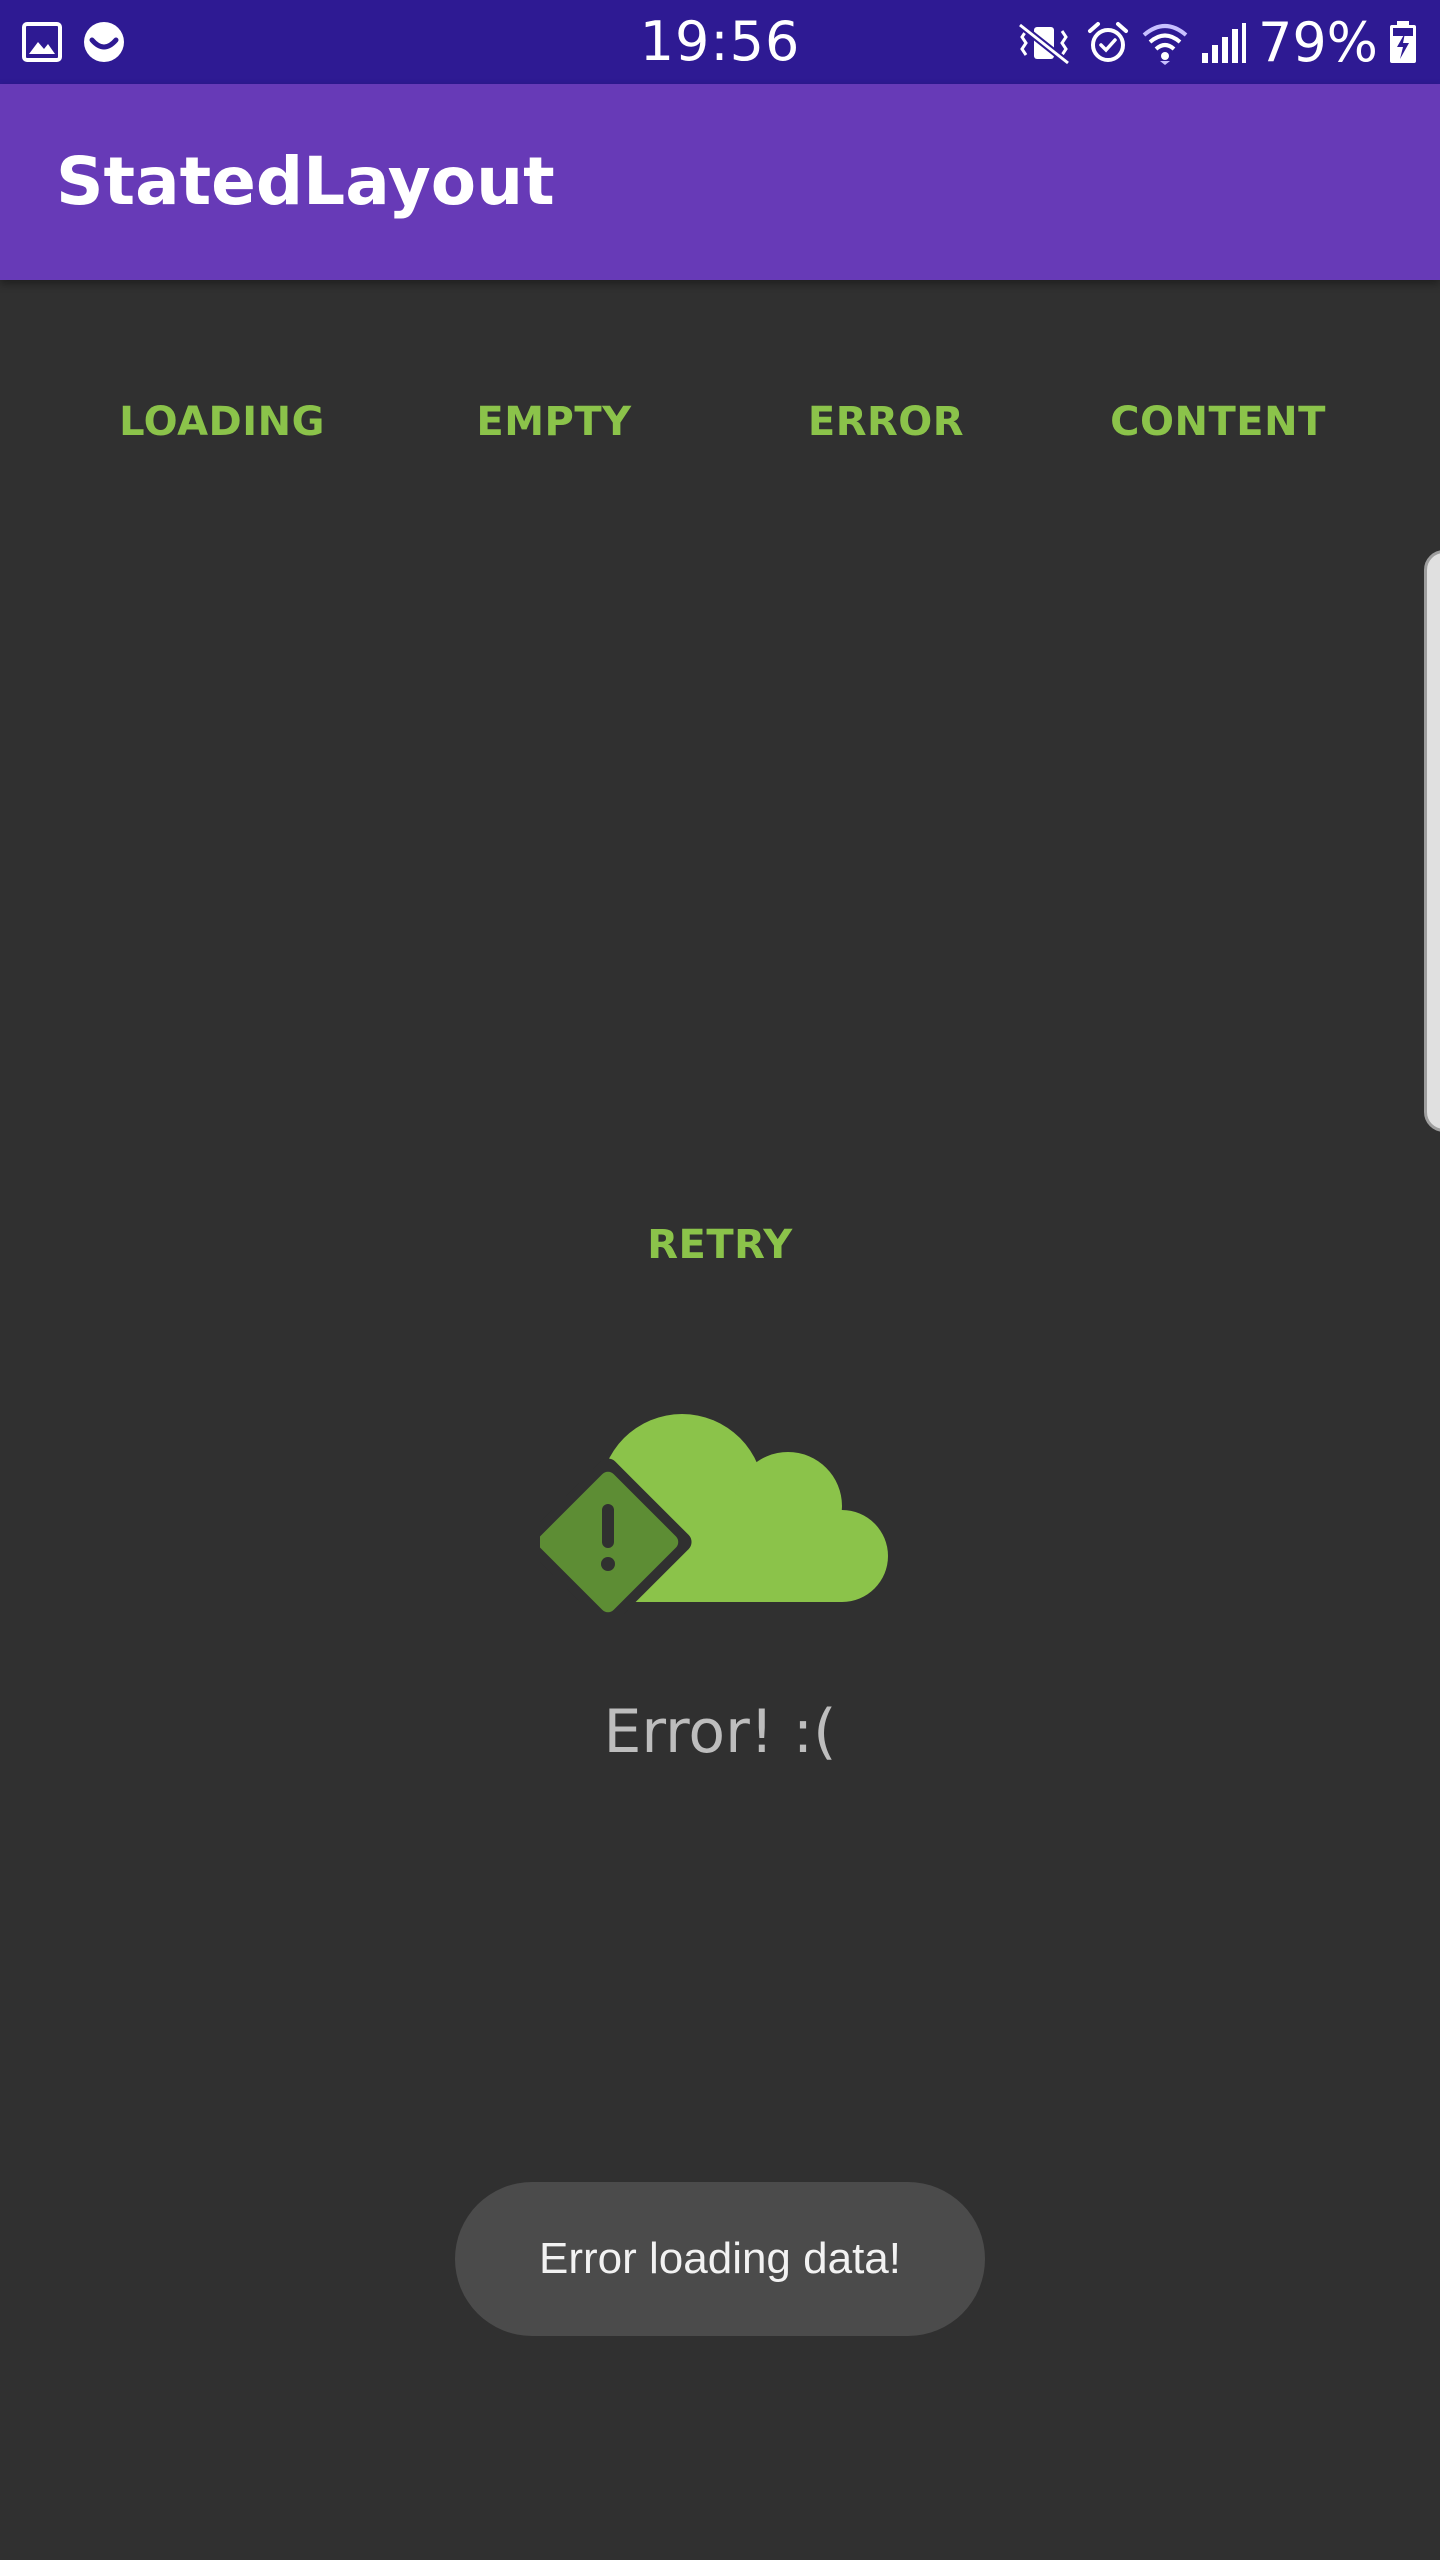 The height and width of the screenshot is (2560, 1440). I want to click on toast-message: Error loading data!, so click(720, 2259).